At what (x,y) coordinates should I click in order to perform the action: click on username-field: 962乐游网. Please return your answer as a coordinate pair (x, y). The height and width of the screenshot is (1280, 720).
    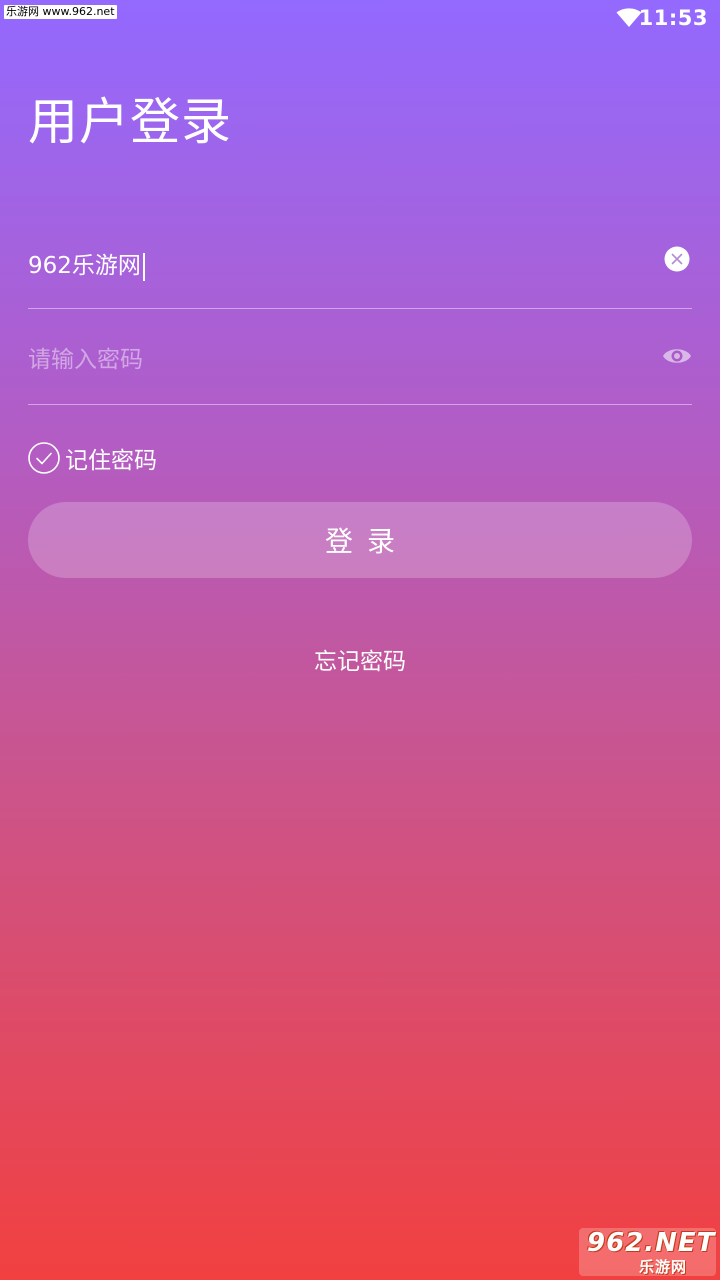
    Looking at the image, I should click on (360, 260).